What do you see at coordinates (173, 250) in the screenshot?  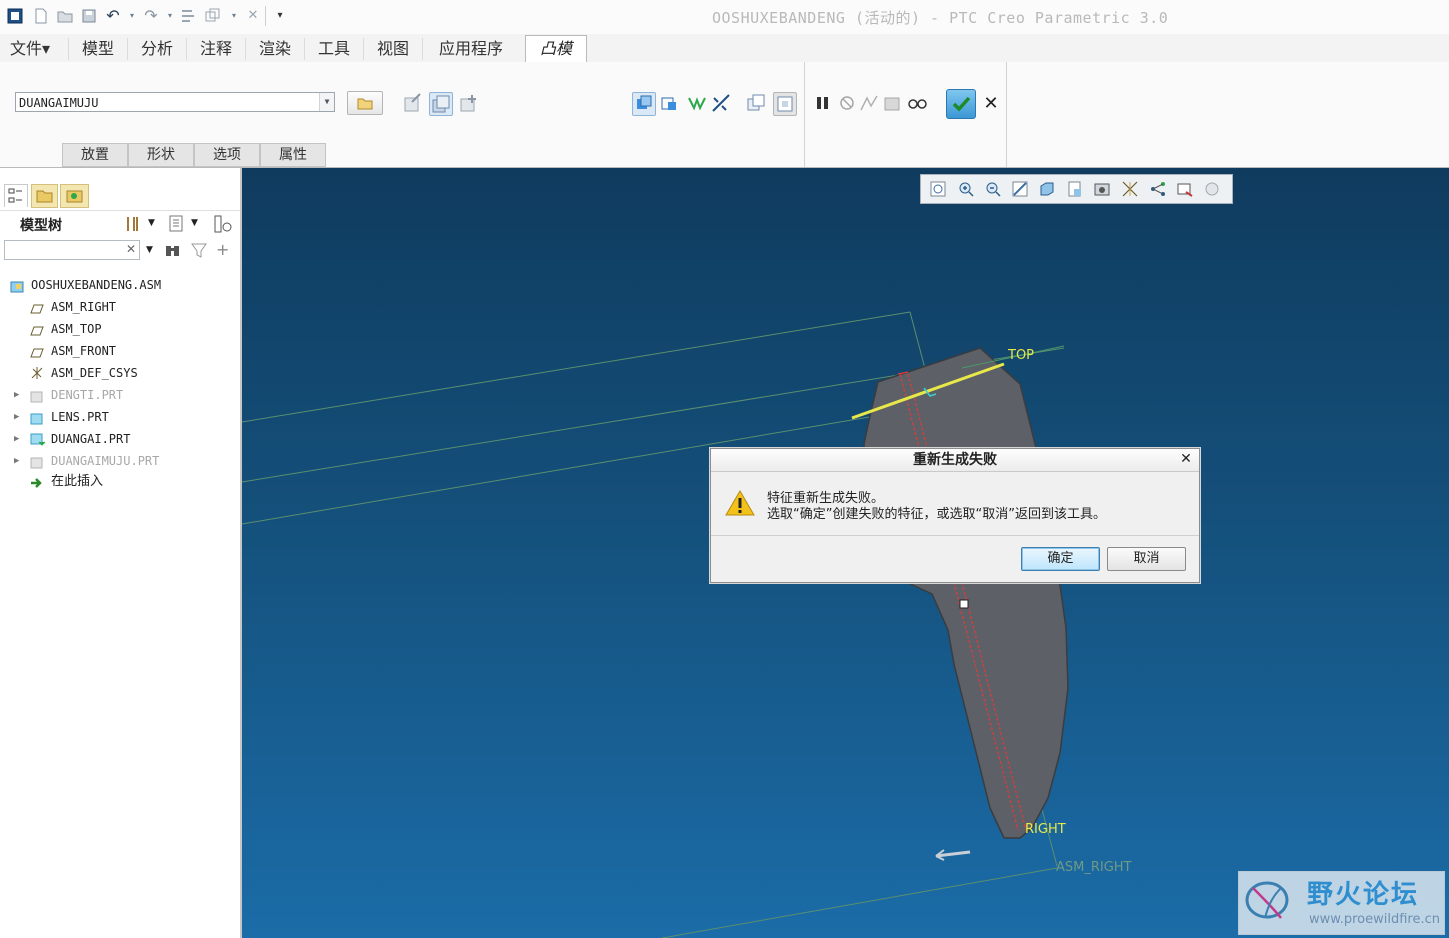 I see `find-binoculars-icon` at bounding box center [173, 250].